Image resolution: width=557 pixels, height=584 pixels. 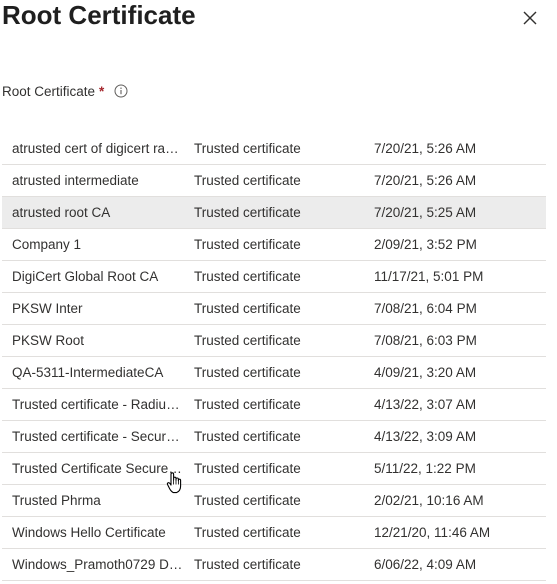 I want to click on certificate-date: 11/17/21, 5:01 PM, so click(x=429, y=276).